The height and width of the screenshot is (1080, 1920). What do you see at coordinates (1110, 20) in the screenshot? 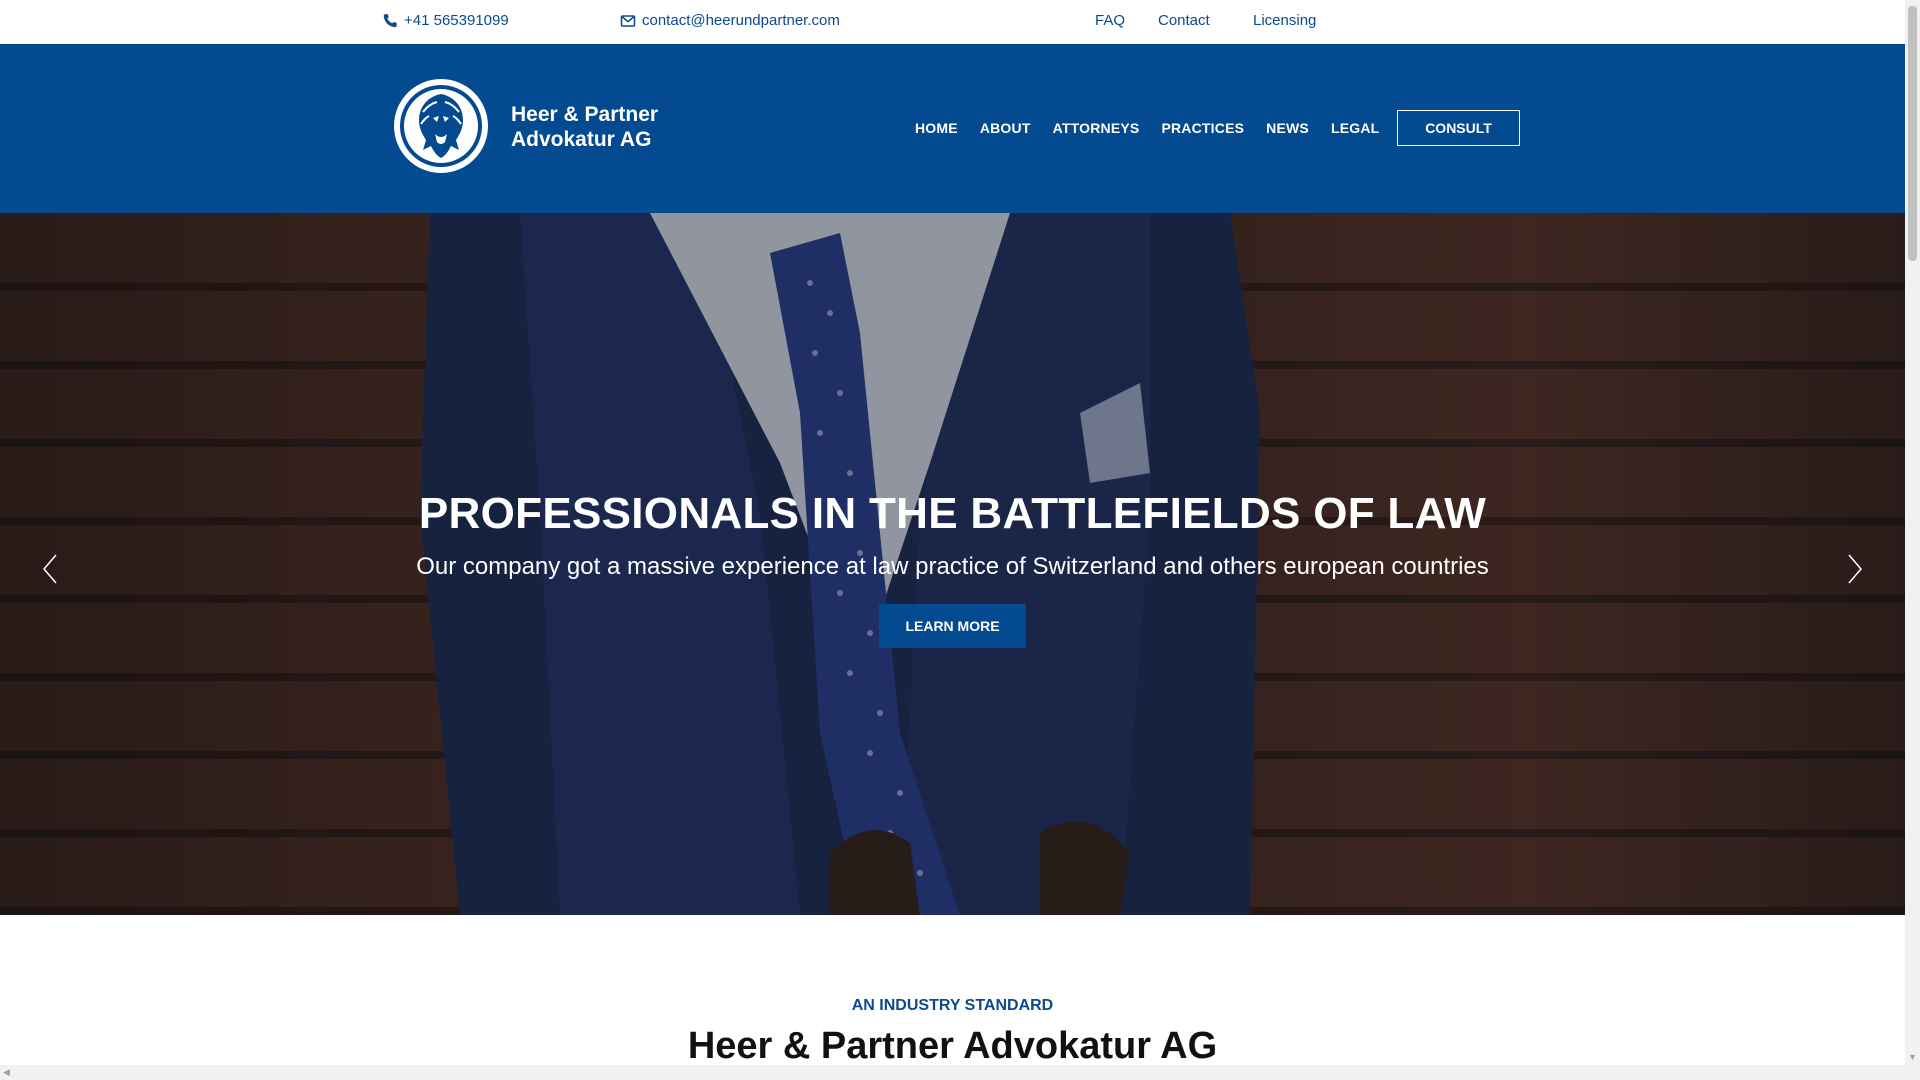
I see `faq-link: FAQ` at bounding box center [1110, 20].